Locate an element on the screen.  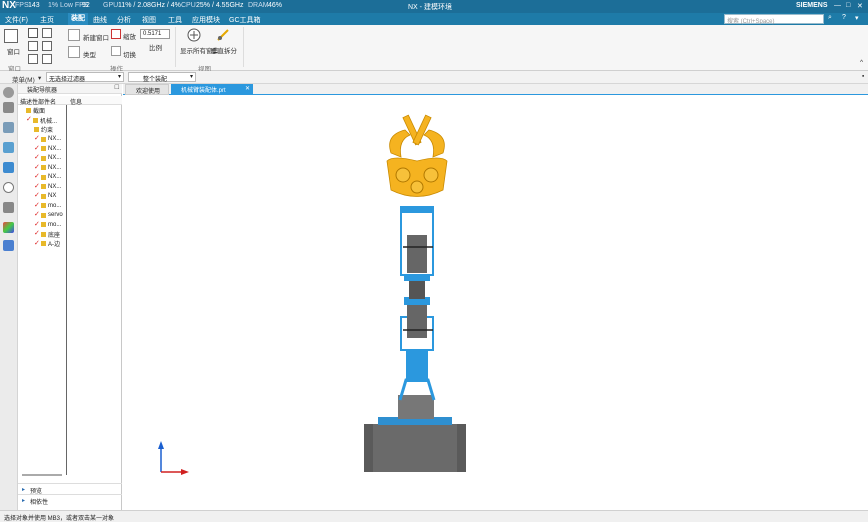
scale-label: 比例 is located at coordinates (155, 48).